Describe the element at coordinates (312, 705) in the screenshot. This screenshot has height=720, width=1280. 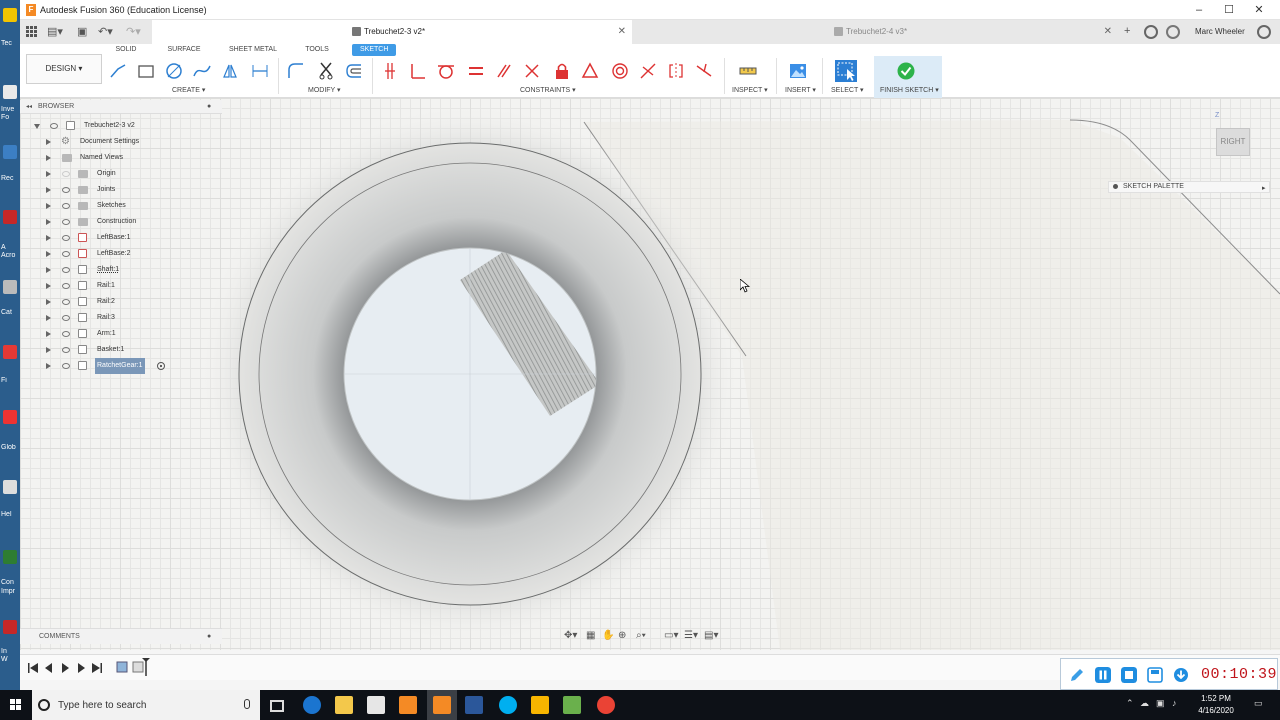
I see `edge-browser-icon` at that location.